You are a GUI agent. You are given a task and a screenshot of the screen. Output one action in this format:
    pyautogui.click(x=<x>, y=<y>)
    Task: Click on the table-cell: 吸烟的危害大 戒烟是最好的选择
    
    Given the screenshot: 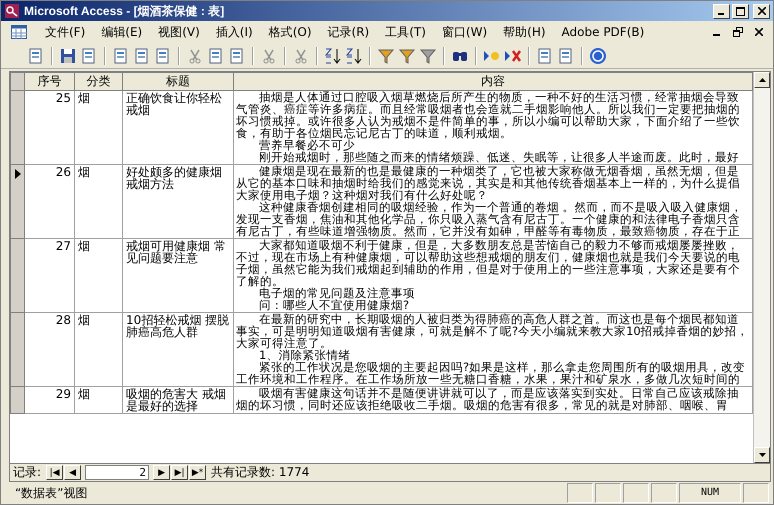 What is the action you would take?
    pyautogui.click(x=178, y=400)
    